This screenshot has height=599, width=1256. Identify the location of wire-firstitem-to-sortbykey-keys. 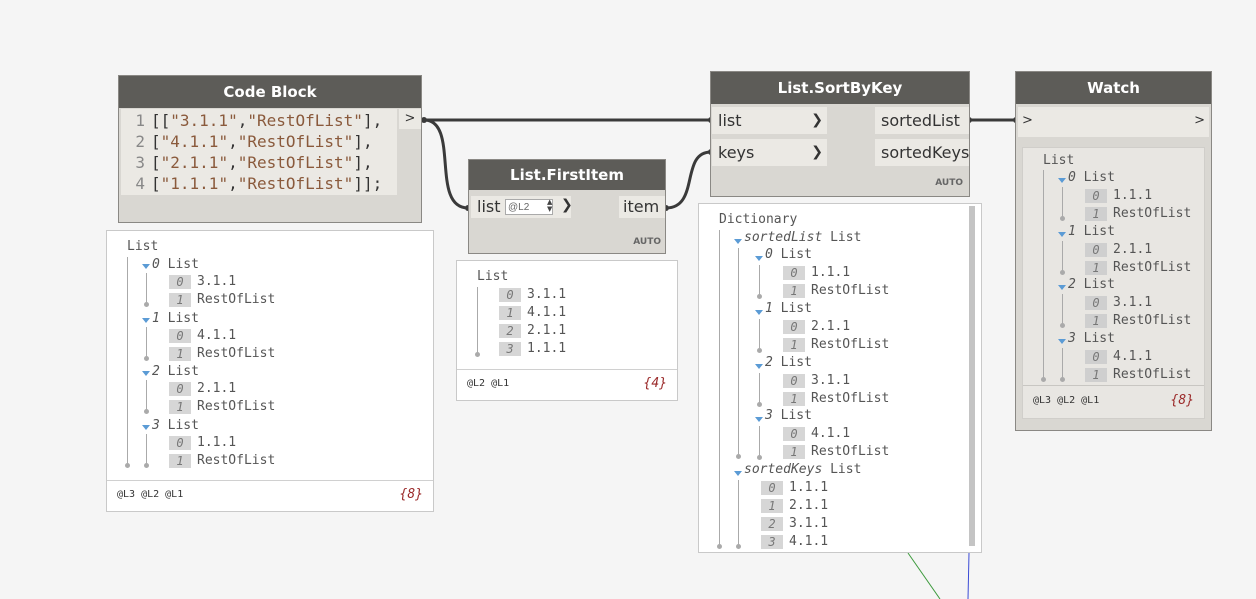
(688, 180).